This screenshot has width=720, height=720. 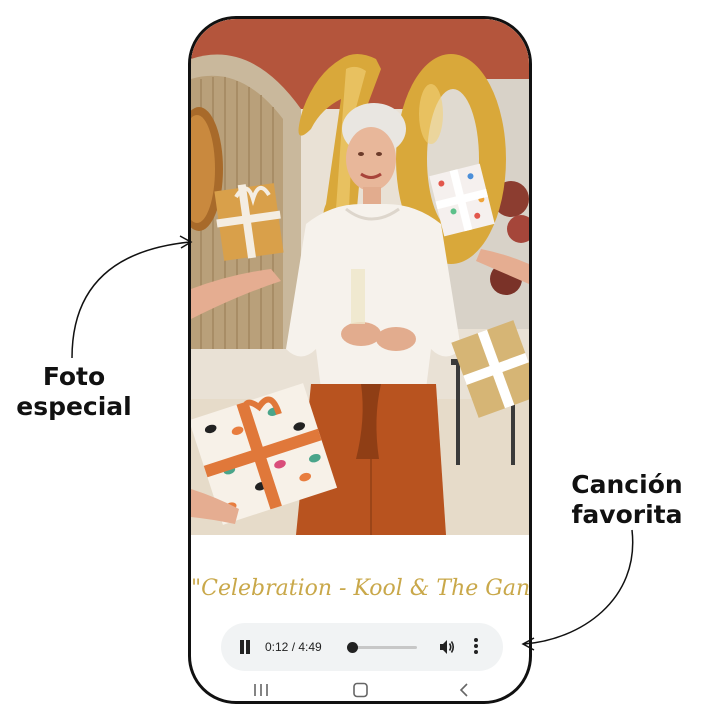 I want to click on progress-slider, so click(x=381, y=647).